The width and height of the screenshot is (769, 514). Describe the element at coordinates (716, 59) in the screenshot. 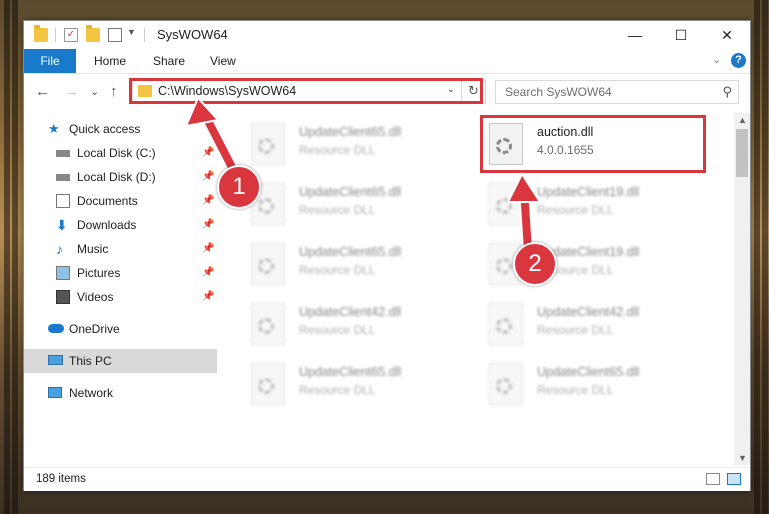

I see `expand-ribbon-icon: ⌄` at that location.